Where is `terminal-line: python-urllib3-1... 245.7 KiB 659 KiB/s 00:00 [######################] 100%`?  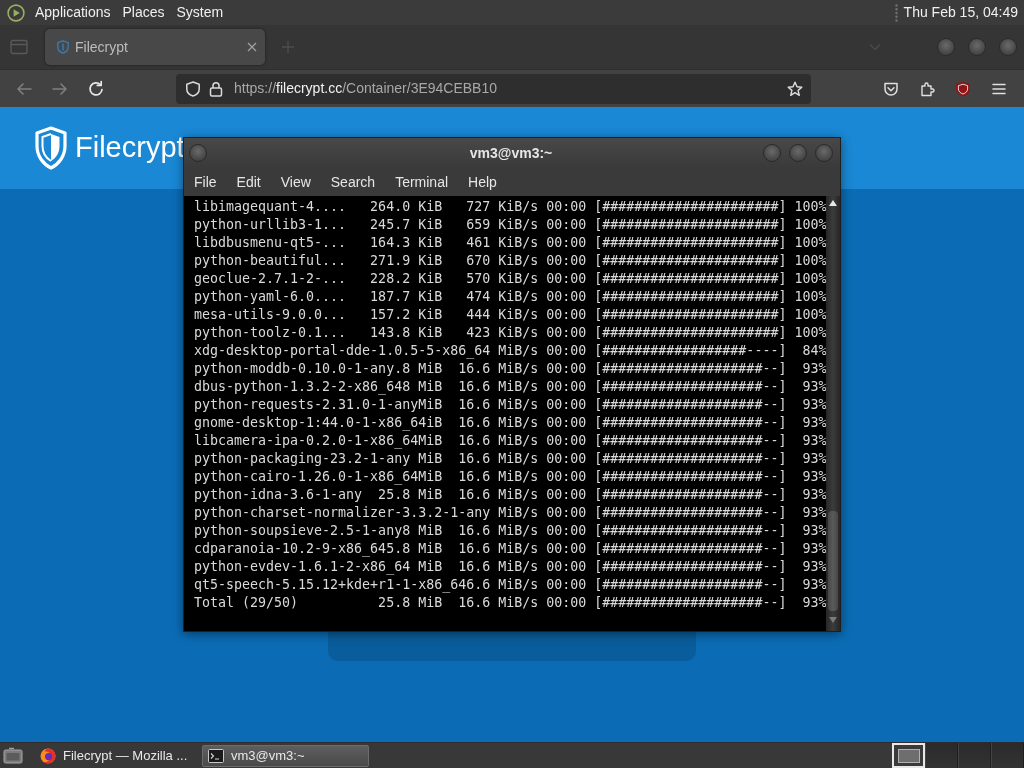 terminal-line: python-urllib3-1... 245.7 KiB 659 KiB/s 00:00 [######################] 100% is located at coordinates (510, 225).